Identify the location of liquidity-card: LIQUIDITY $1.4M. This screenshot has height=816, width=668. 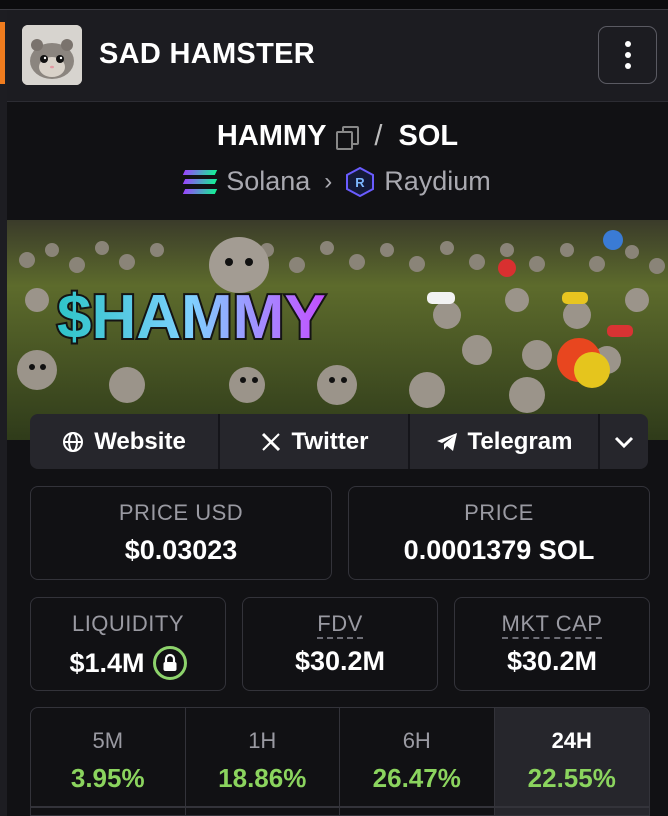
(128, 644).